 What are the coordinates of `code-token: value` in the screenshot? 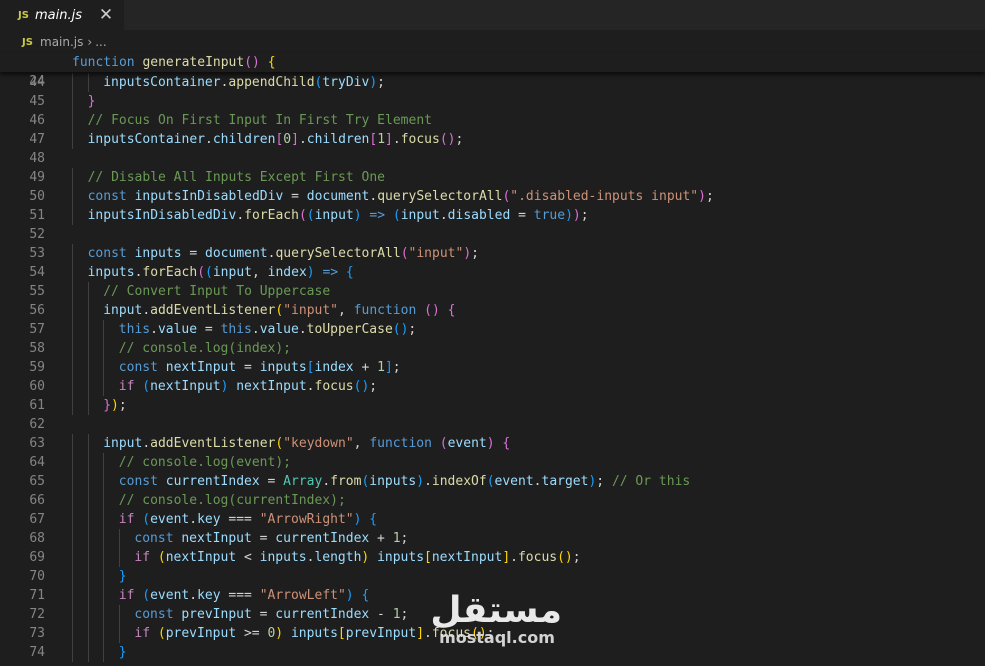 It's located at (279, 329).